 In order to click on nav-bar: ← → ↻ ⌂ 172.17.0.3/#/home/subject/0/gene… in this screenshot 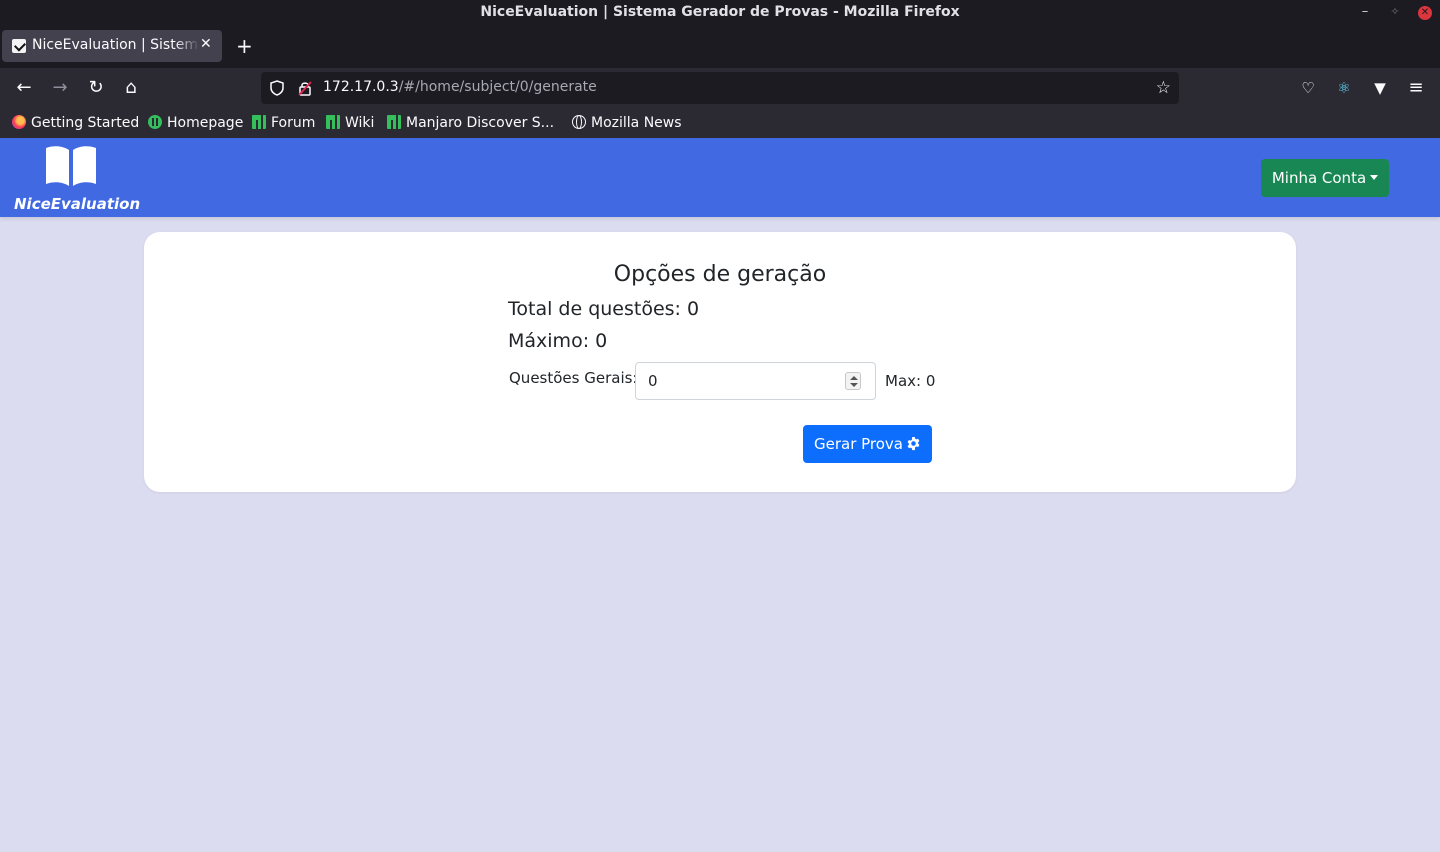, I will do `click(720, 88)`.